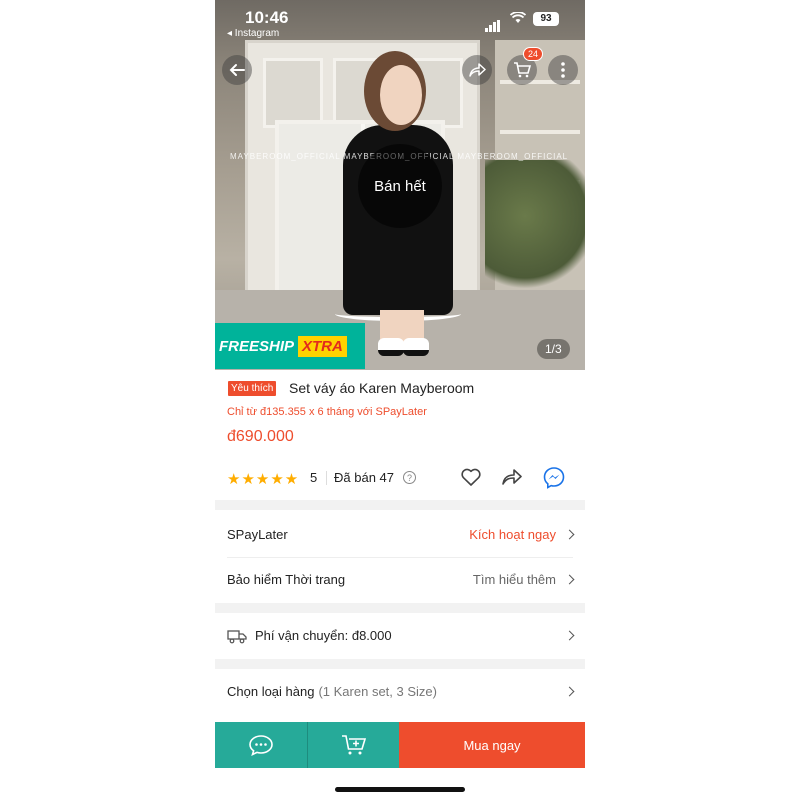 This screenshot has height=800, width=800. I want to click on back-to-instagram-link: ◂ Instagram, so click(253, 33).